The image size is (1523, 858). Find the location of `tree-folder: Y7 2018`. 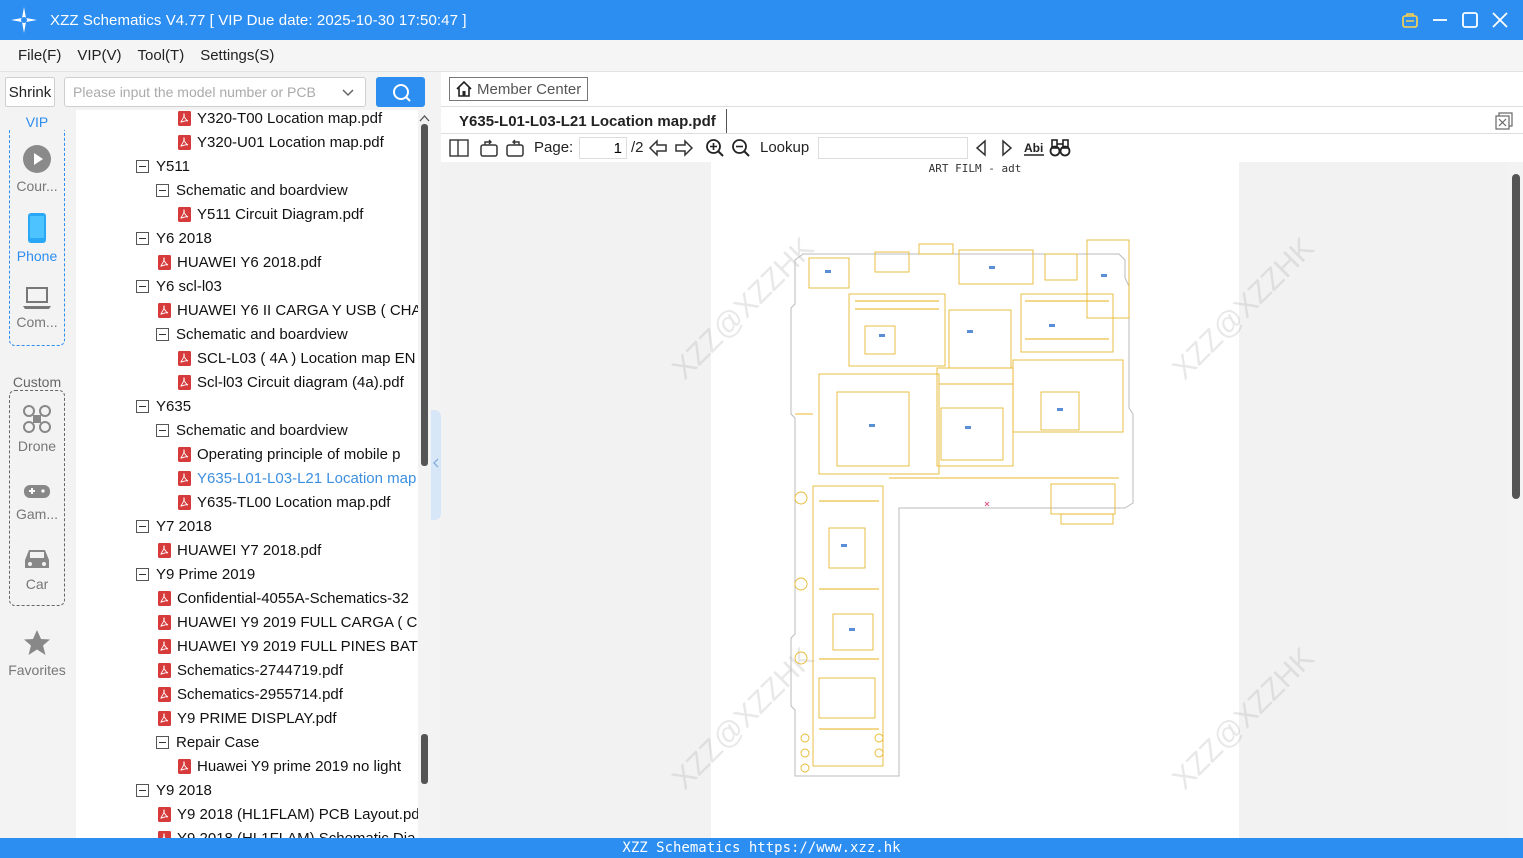

tree-folder: Y7 2018 is located at coordinates (174, 526).